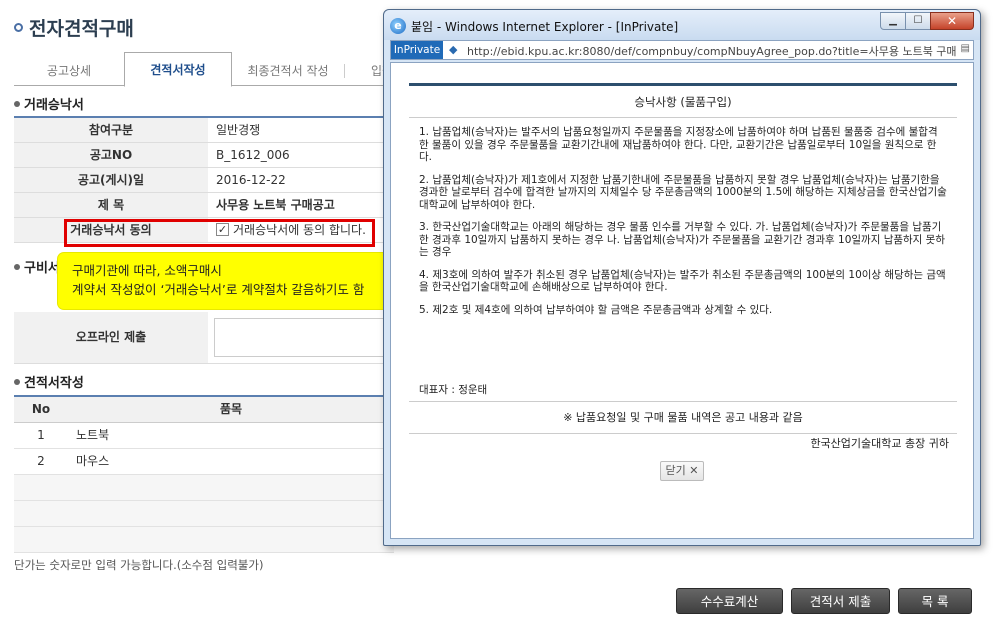 This screenshot has height=622, width=999. I want to click on submit-quote-button: 견적서 제출, so click(840, 601).